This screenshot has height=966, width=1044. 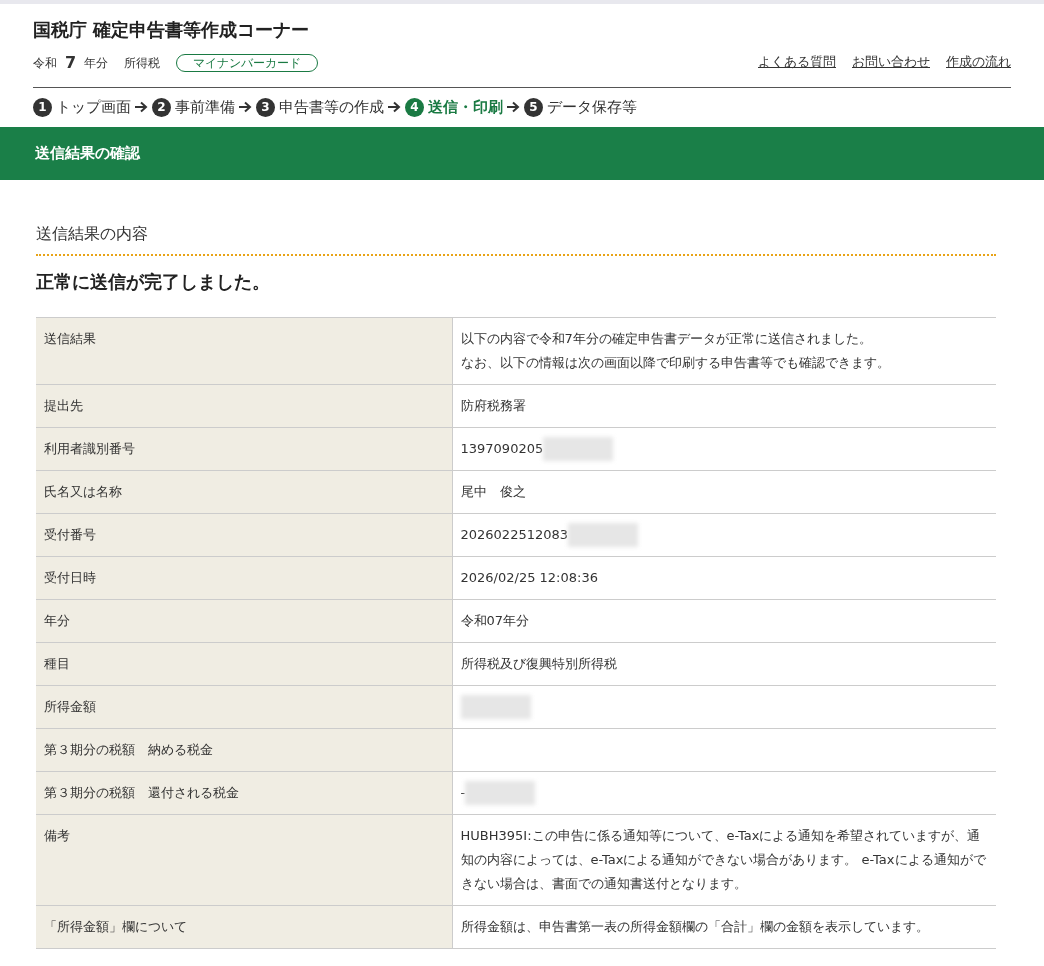 I want to click on row-label: 所得金額, so click(x=244, y=706).